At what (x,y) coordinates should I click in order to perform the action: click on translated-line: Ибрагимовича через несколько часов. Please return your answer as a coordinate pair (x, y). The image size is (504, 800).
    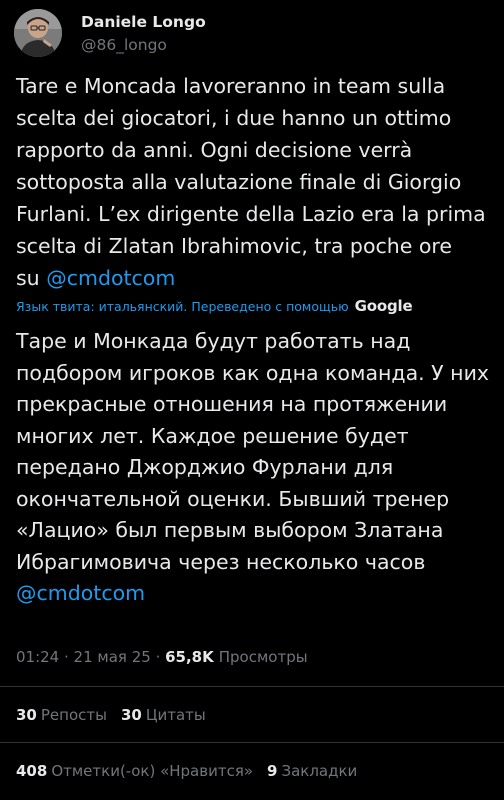
    Looking at the image, I should click on (221, 561).